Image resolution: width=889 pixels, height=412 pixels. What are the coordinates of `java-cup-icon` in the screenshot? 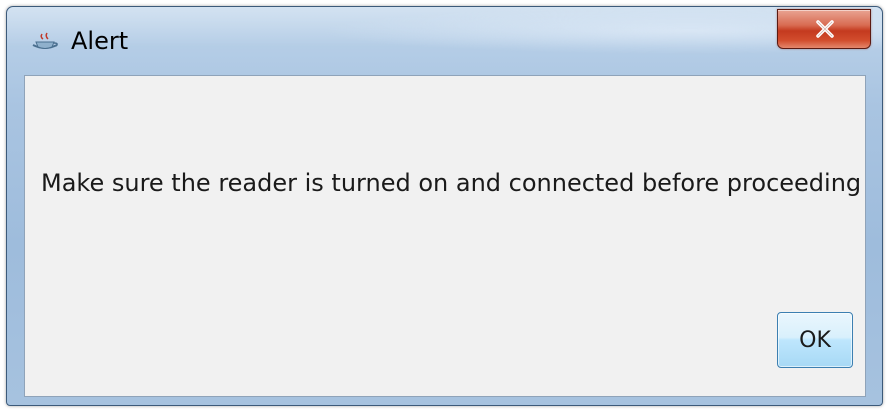 It's located at (45, 42).